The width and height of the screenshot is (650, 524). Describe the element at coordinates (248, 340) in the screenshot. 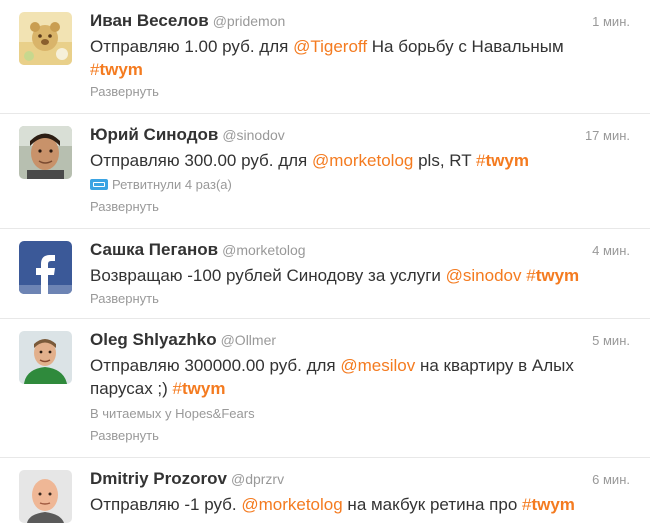

I see `author-username: @Ollmer` at that location.